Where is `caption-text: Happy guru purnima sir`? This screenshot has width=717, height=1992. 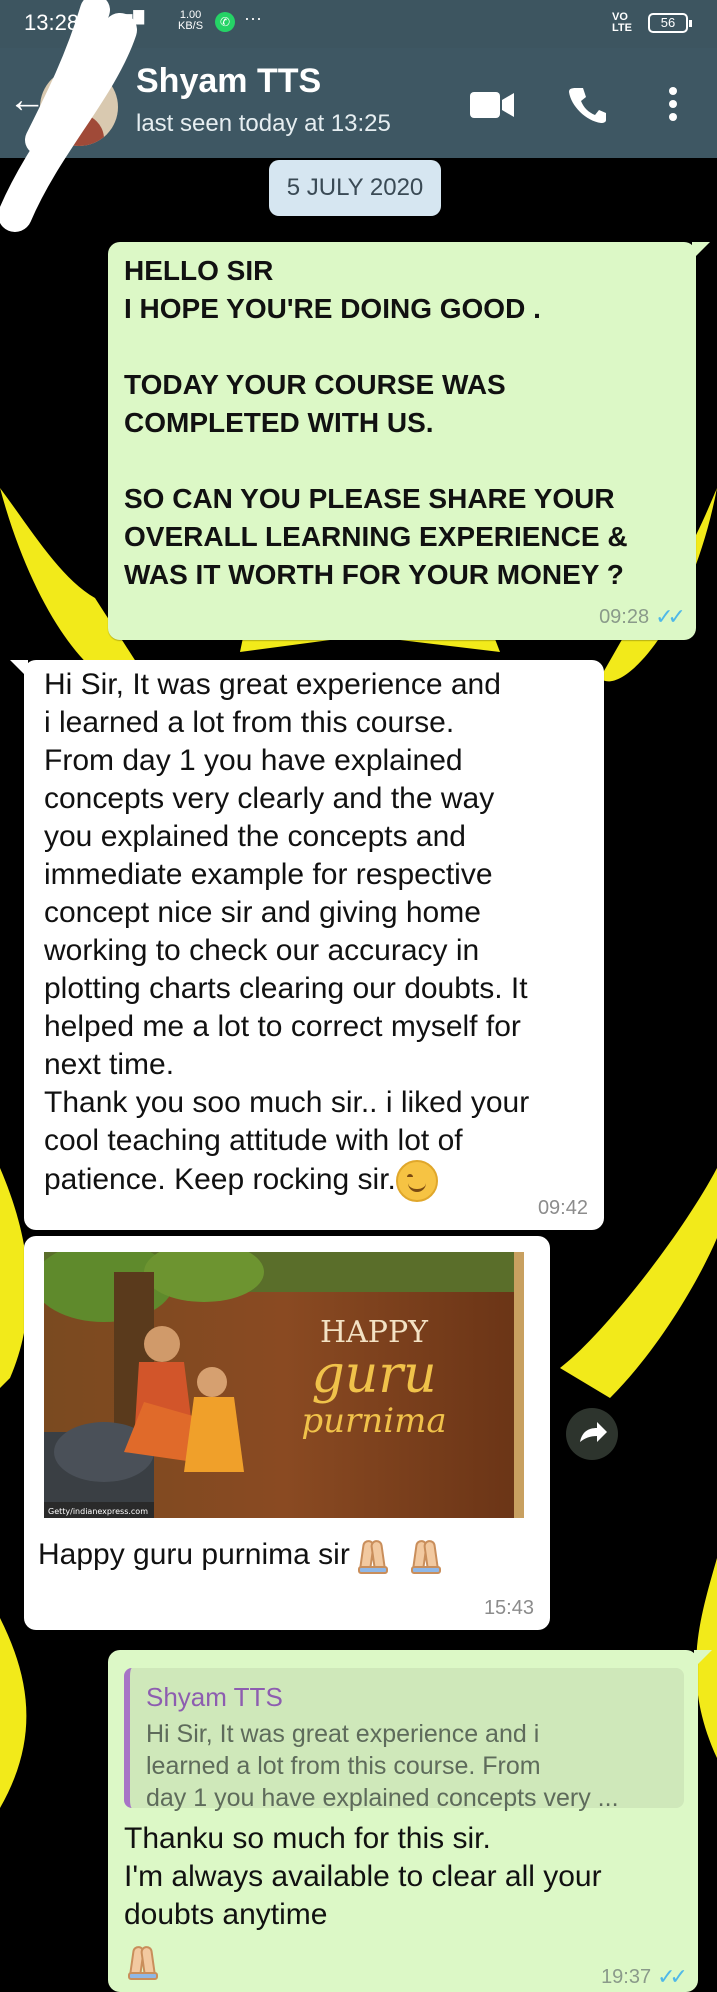
caption-text: Happy guru purnima sir is located at coordinates (194, 1554).